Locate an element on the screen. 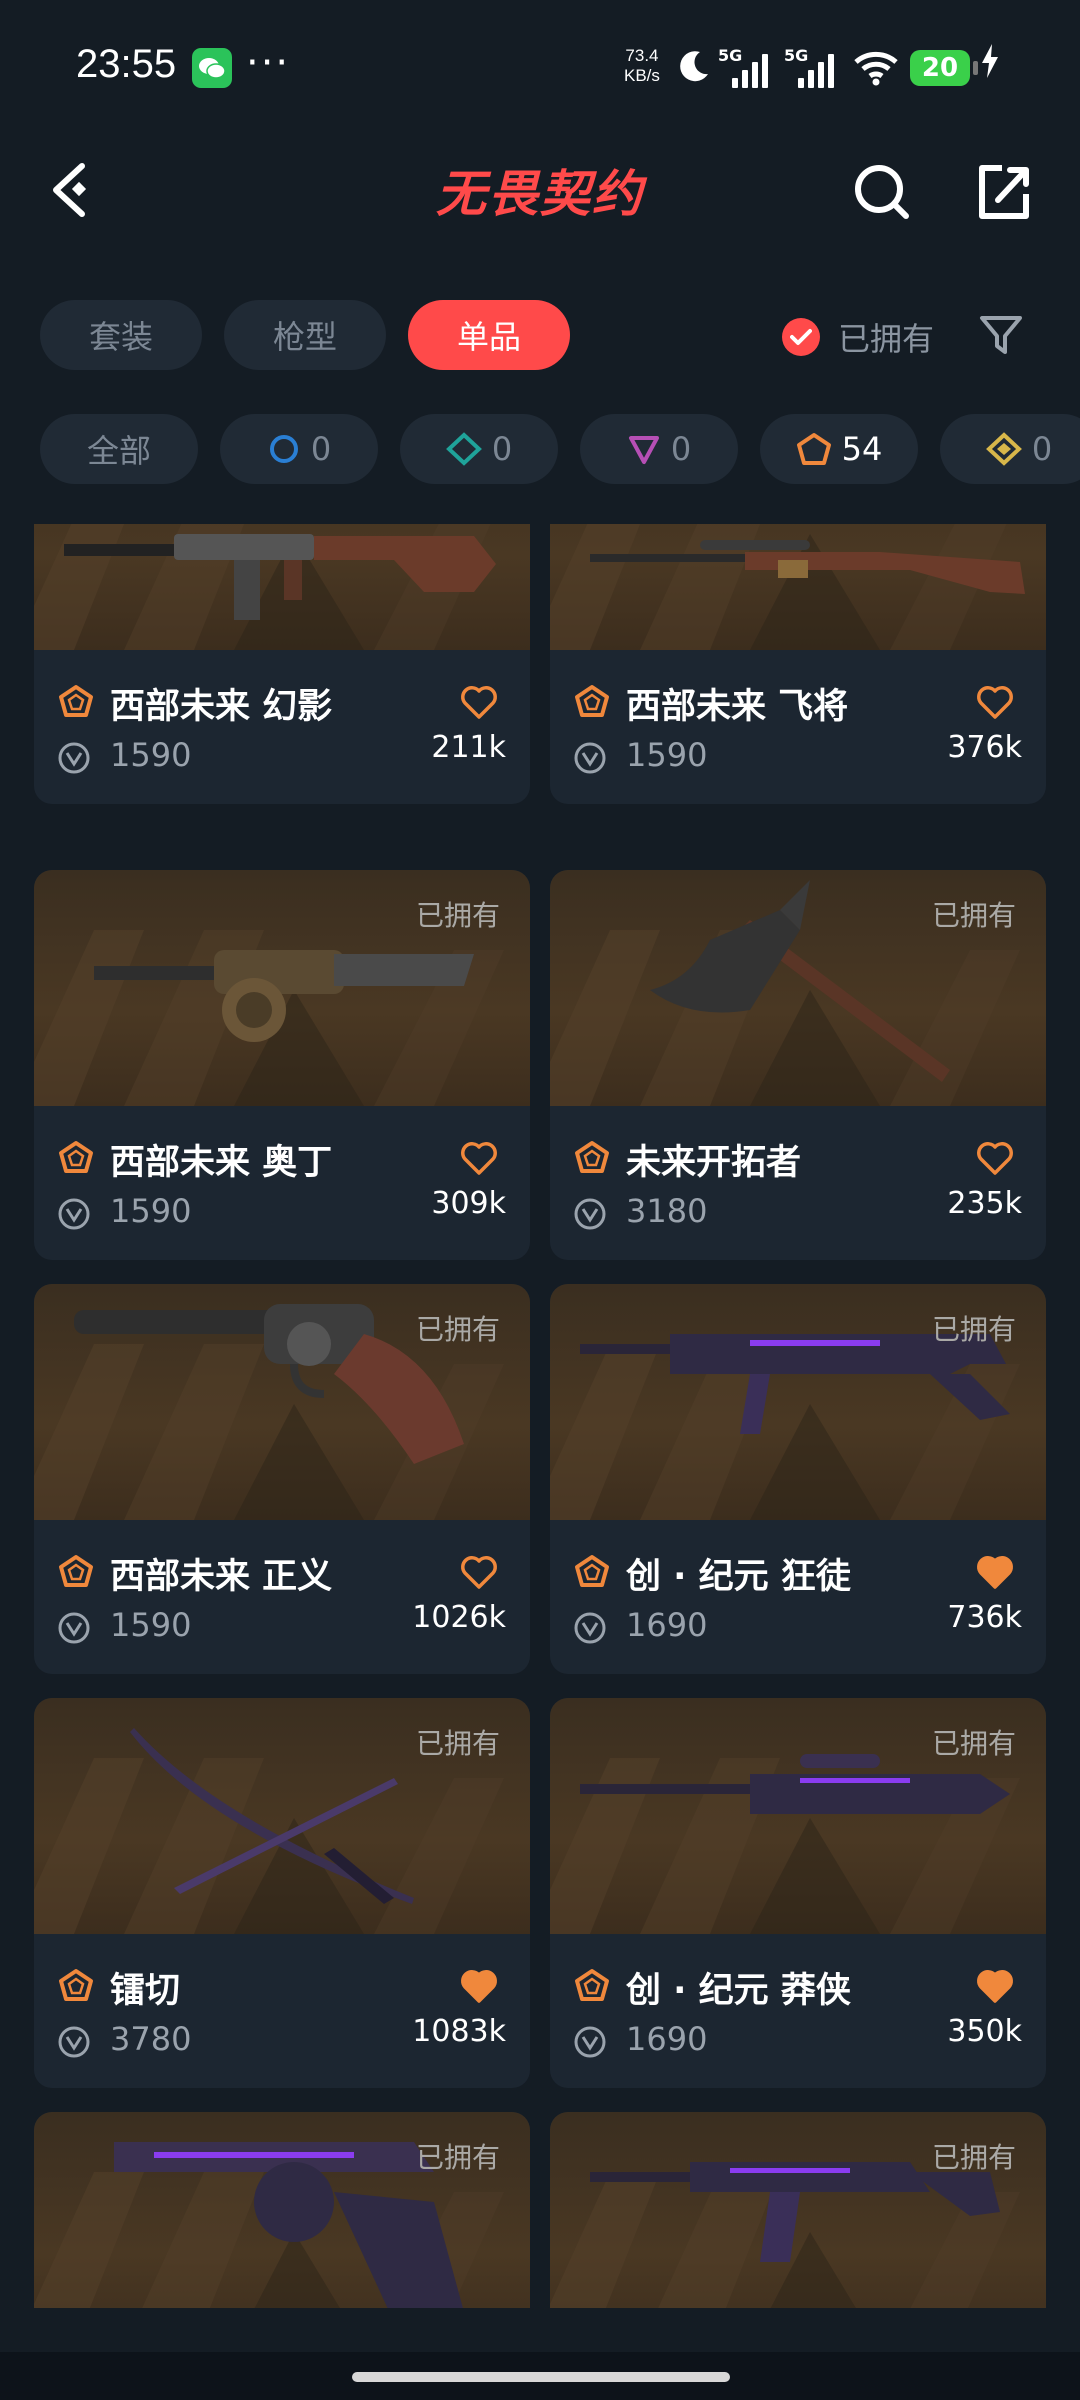  owned-filter-label: 已拥有 is located at coordinates (886, 339).